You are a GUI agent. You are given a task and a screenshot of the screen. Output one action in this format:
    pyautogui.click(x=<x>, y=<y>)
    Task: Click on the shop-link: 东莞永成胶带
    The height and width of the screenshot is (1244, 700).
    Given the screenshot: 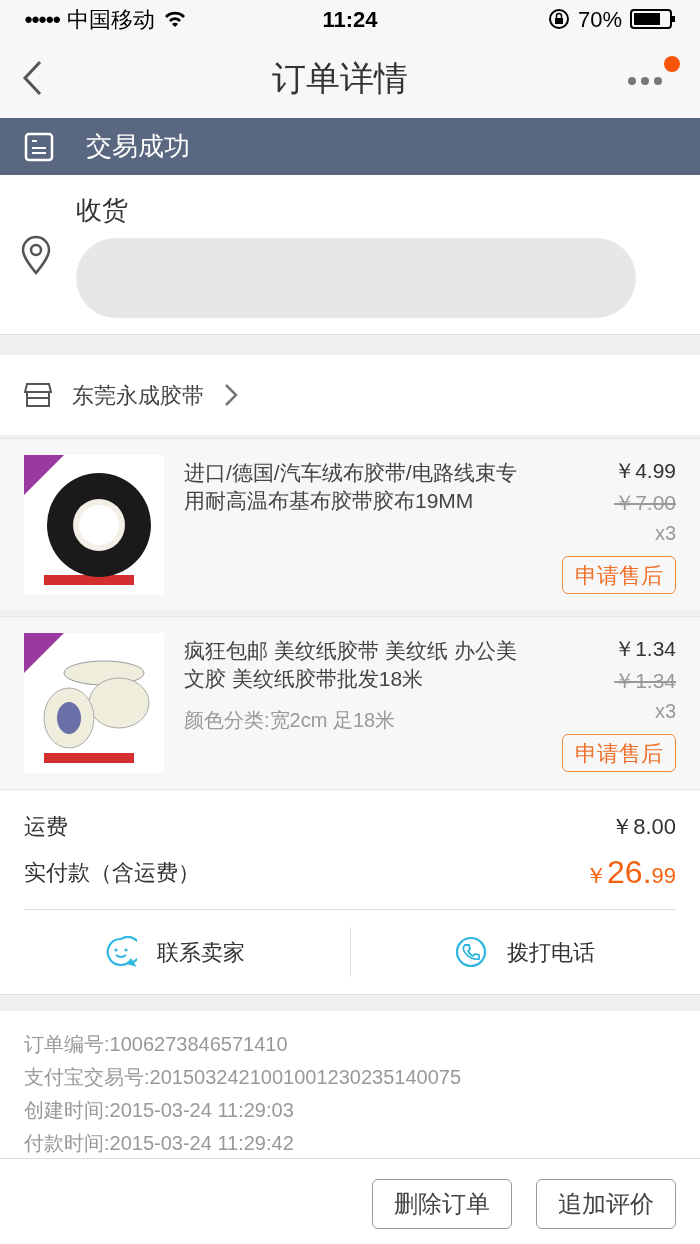 What is the action you would take?
    pyautogui.click(x=350, y=395)
    